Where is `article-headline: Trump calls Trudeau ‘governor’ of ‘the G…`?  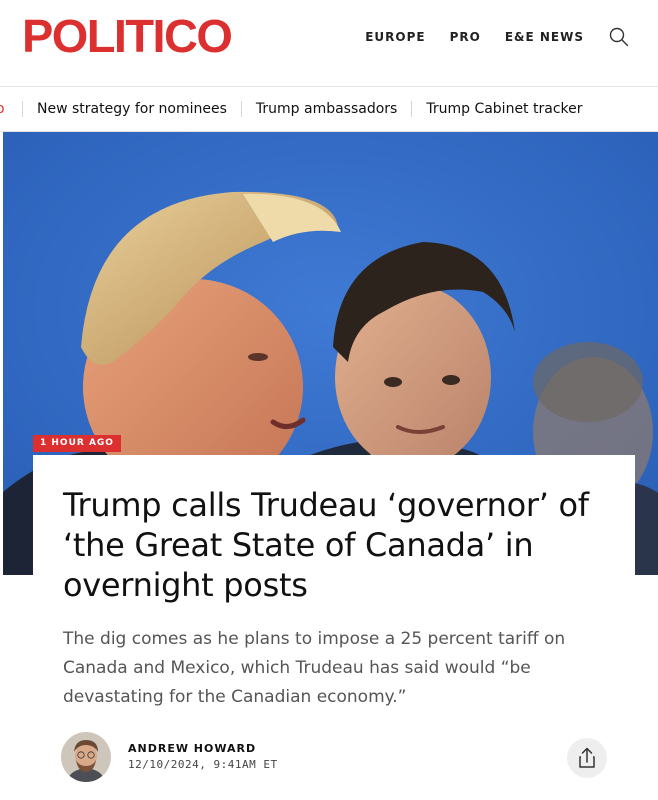
article-headline: Trump calls Trudeau ‘governor’ of ‘the G… is located at coordinates (343, 545).